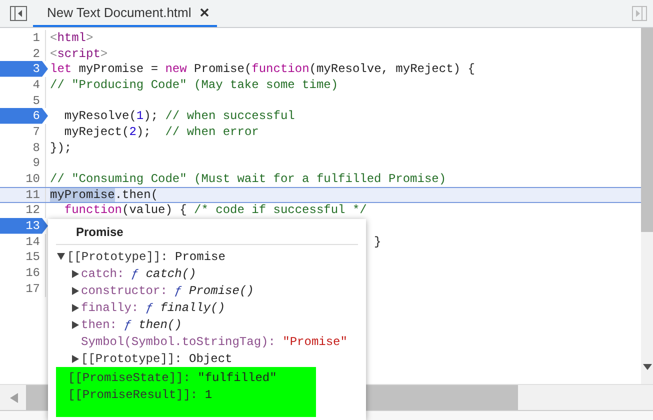 Image resolution: width=653 pixels, height=420 pixels. What do you see at coordinates (156, 359) in the screenshot?
I see `property-entry: [[Prototype]]: Object` at bounding box center [156, 359].